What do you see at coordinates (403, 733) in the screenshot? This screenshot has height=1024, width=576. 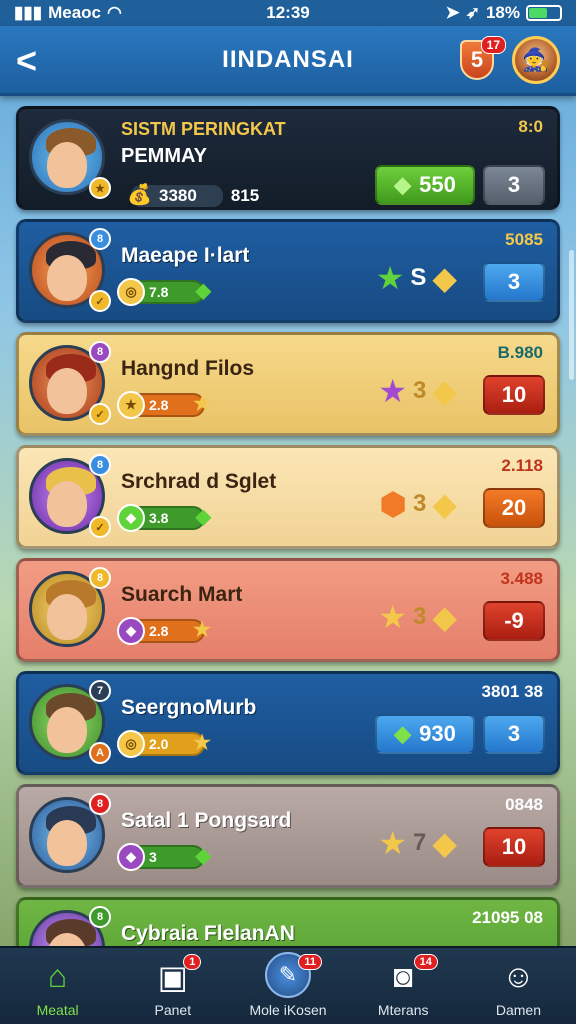 I see `gem-icon: ◆` at bounding box center [403, 733].